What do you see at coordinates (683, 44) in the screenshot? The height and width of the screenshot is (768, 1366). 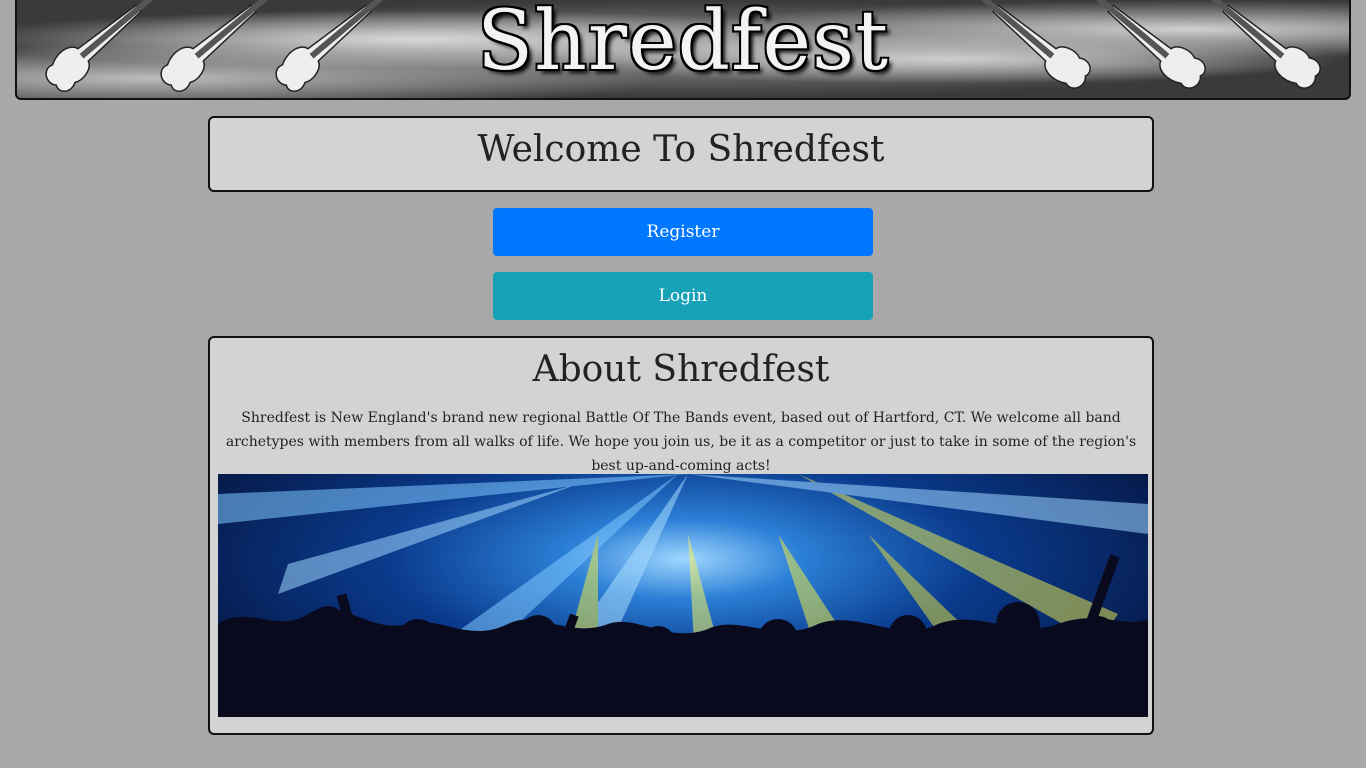 I see `site-title: Shredfest` at bounding box center [683, 44].